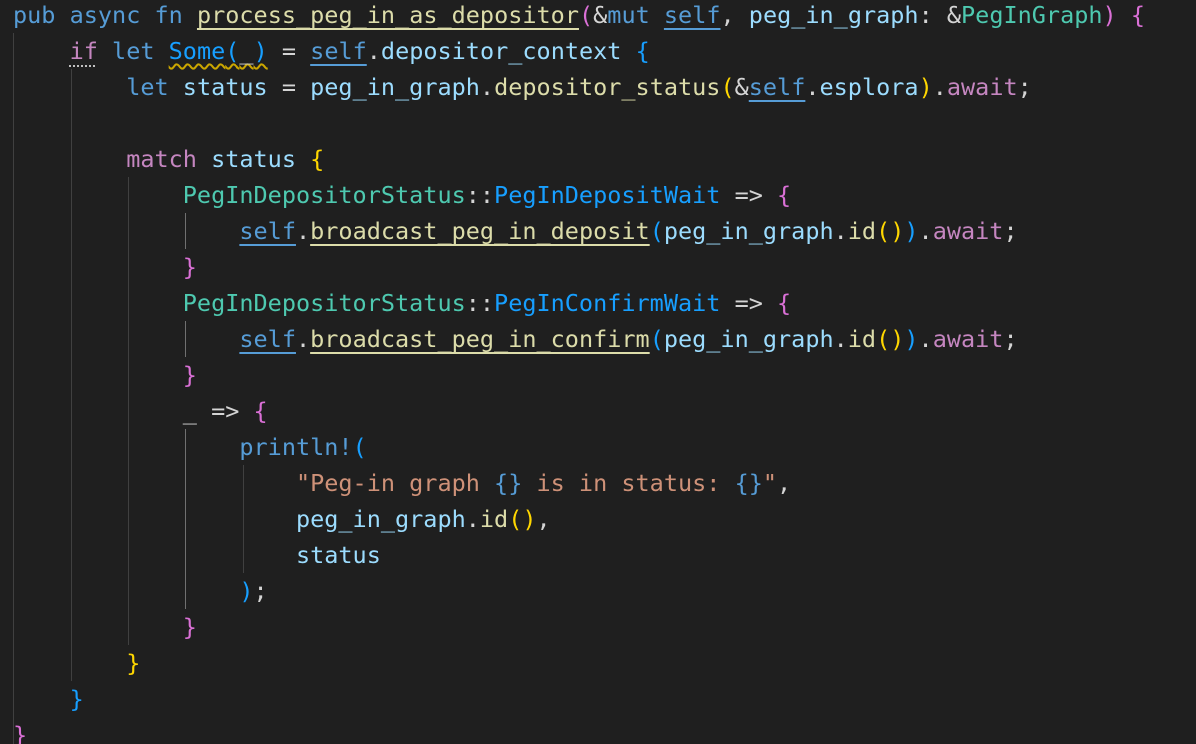  Describe the element at coordinates (133, 51) in the screenshot. I see `code-token: let` at that location.